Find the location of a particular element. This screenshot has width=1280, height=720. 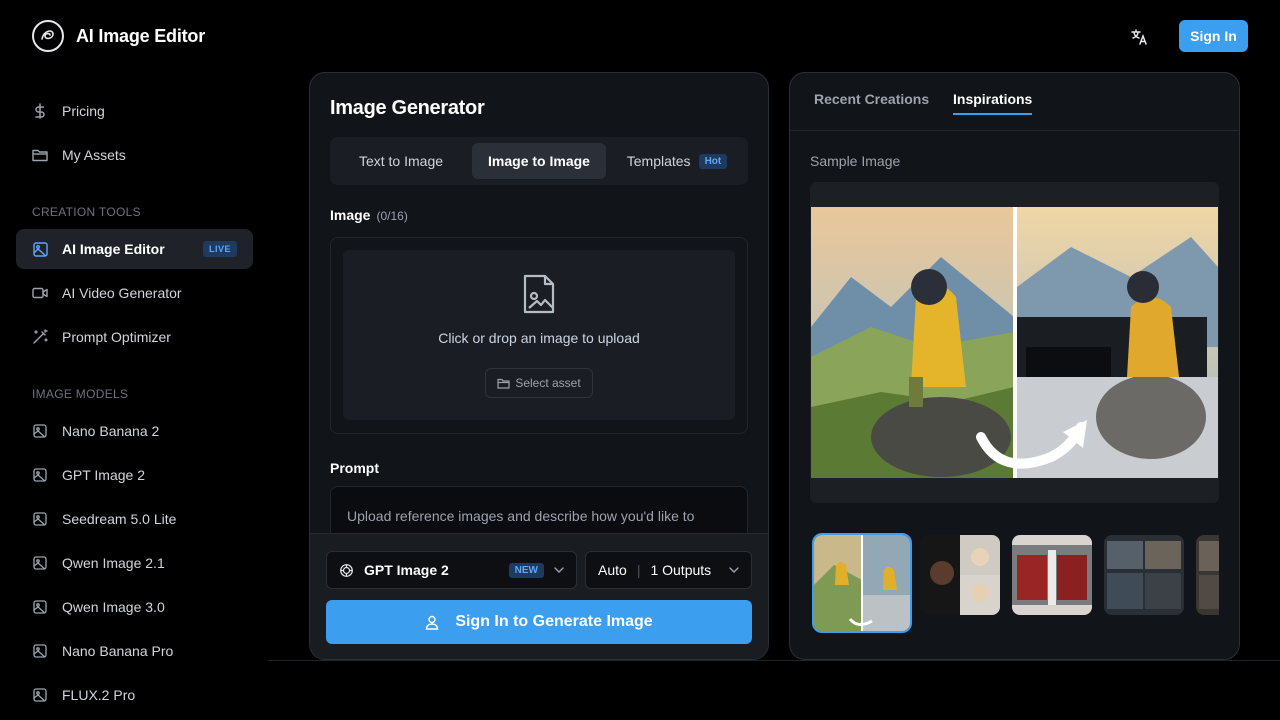

creation-tools-heading: CREATION TOOLS is located at coordinates (86, 212).